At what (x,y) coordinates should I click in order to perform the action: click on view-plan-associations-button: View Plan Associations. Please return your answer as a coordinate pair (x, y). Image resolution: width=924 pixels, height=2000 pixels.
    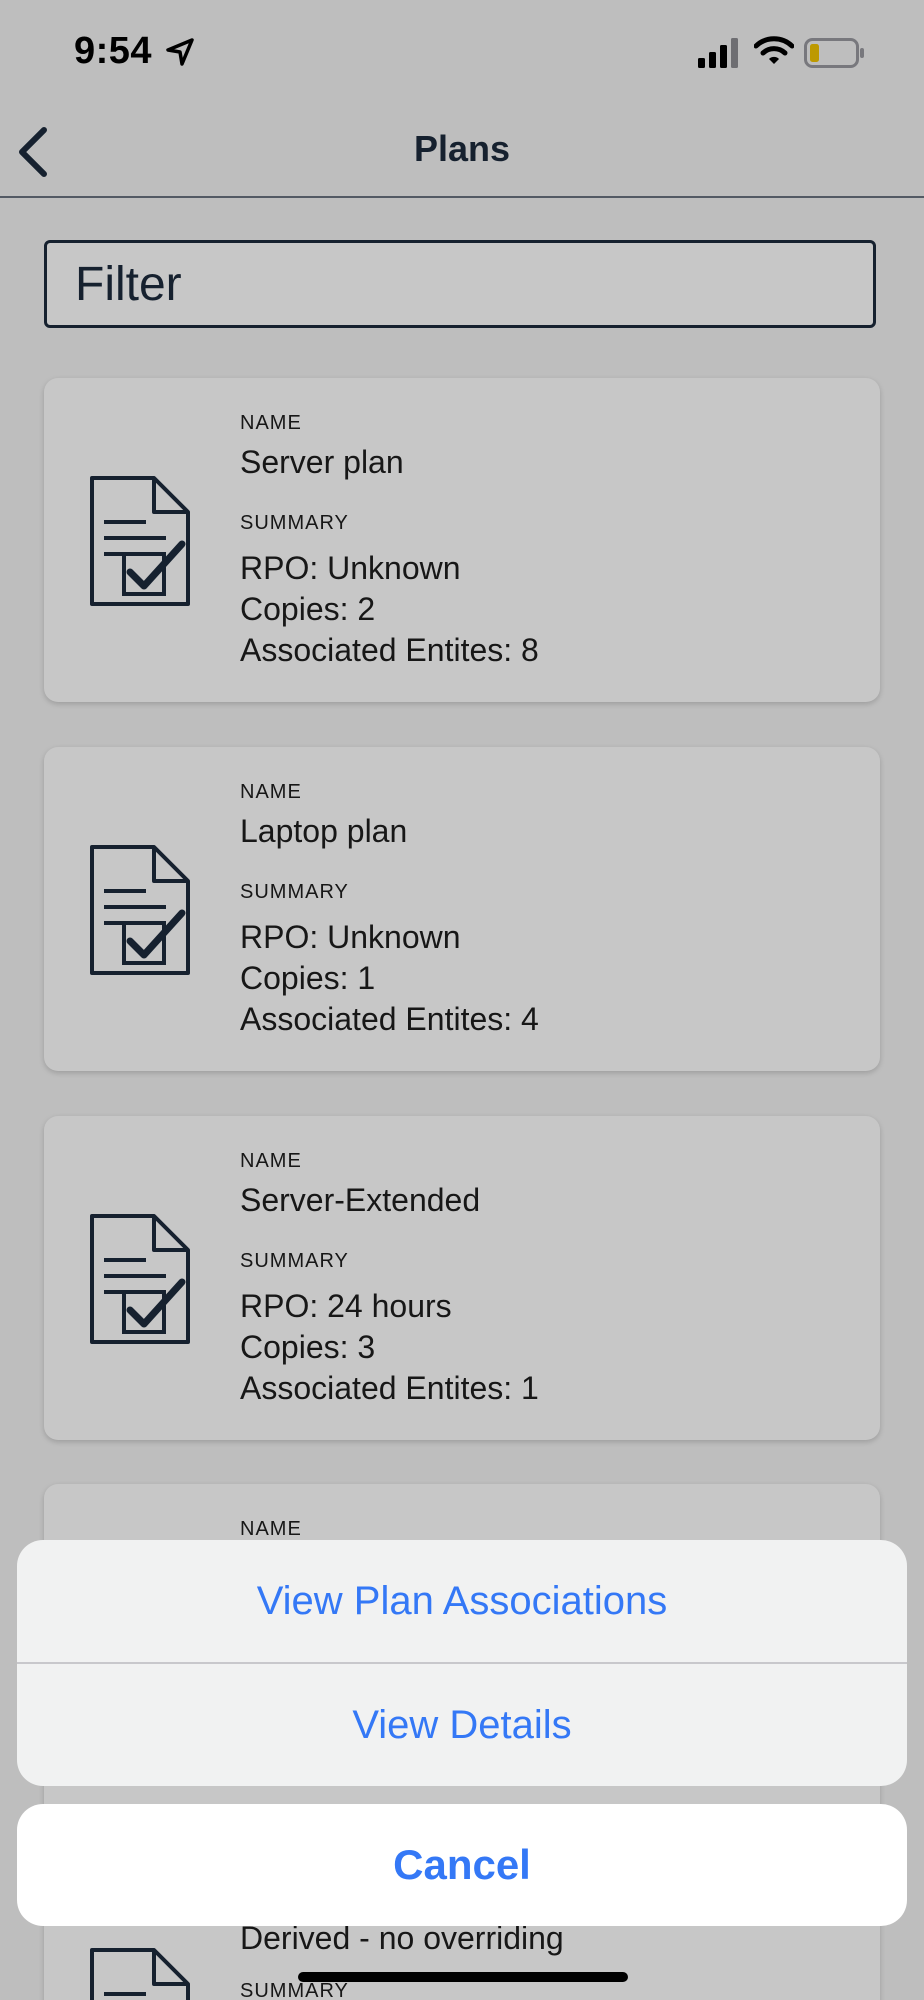
    Looking at the image, I should click on (462, 1601).